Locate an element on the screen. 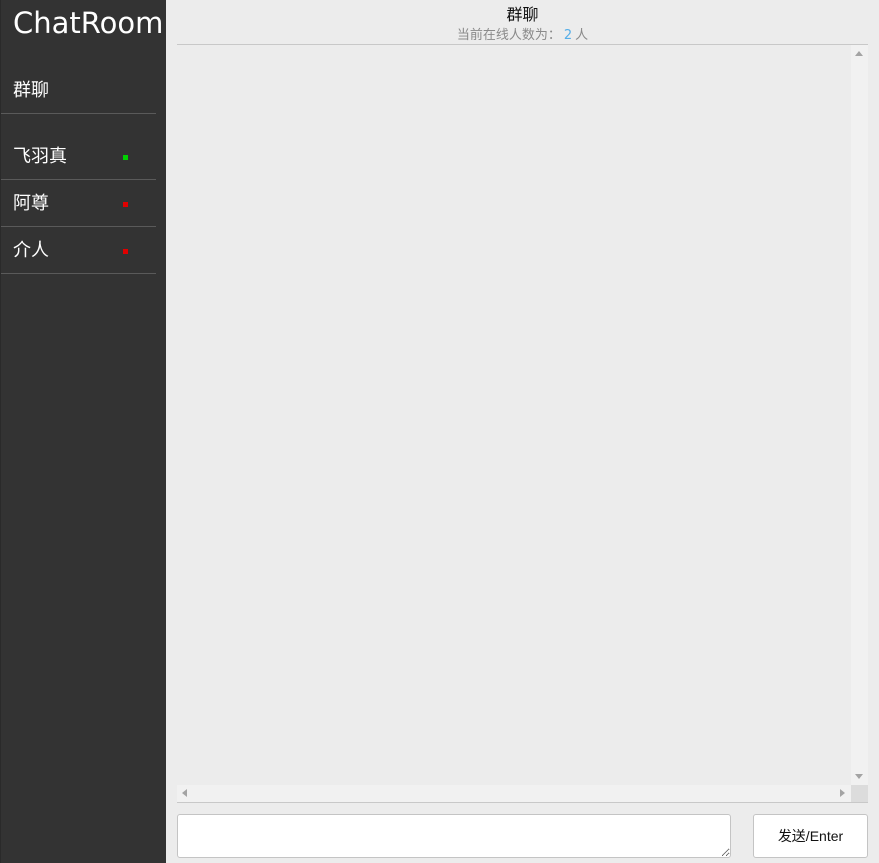  scrollbar-corner is located at coordinates (859, 793).